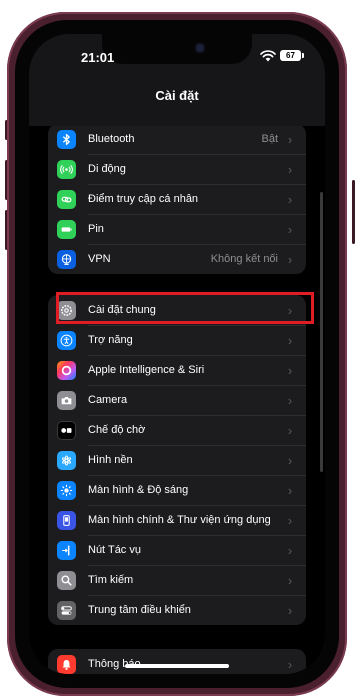  Describe the element at coordinates (66, 400) in the screenshot. I see `camera-icon` at that location.